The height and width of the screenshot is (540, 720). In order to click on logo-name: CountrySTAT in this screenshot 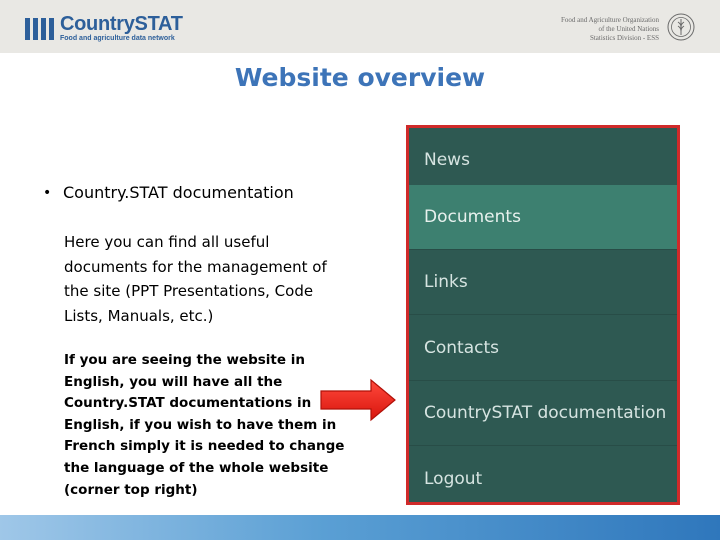, I will do `click(121, 24)`.